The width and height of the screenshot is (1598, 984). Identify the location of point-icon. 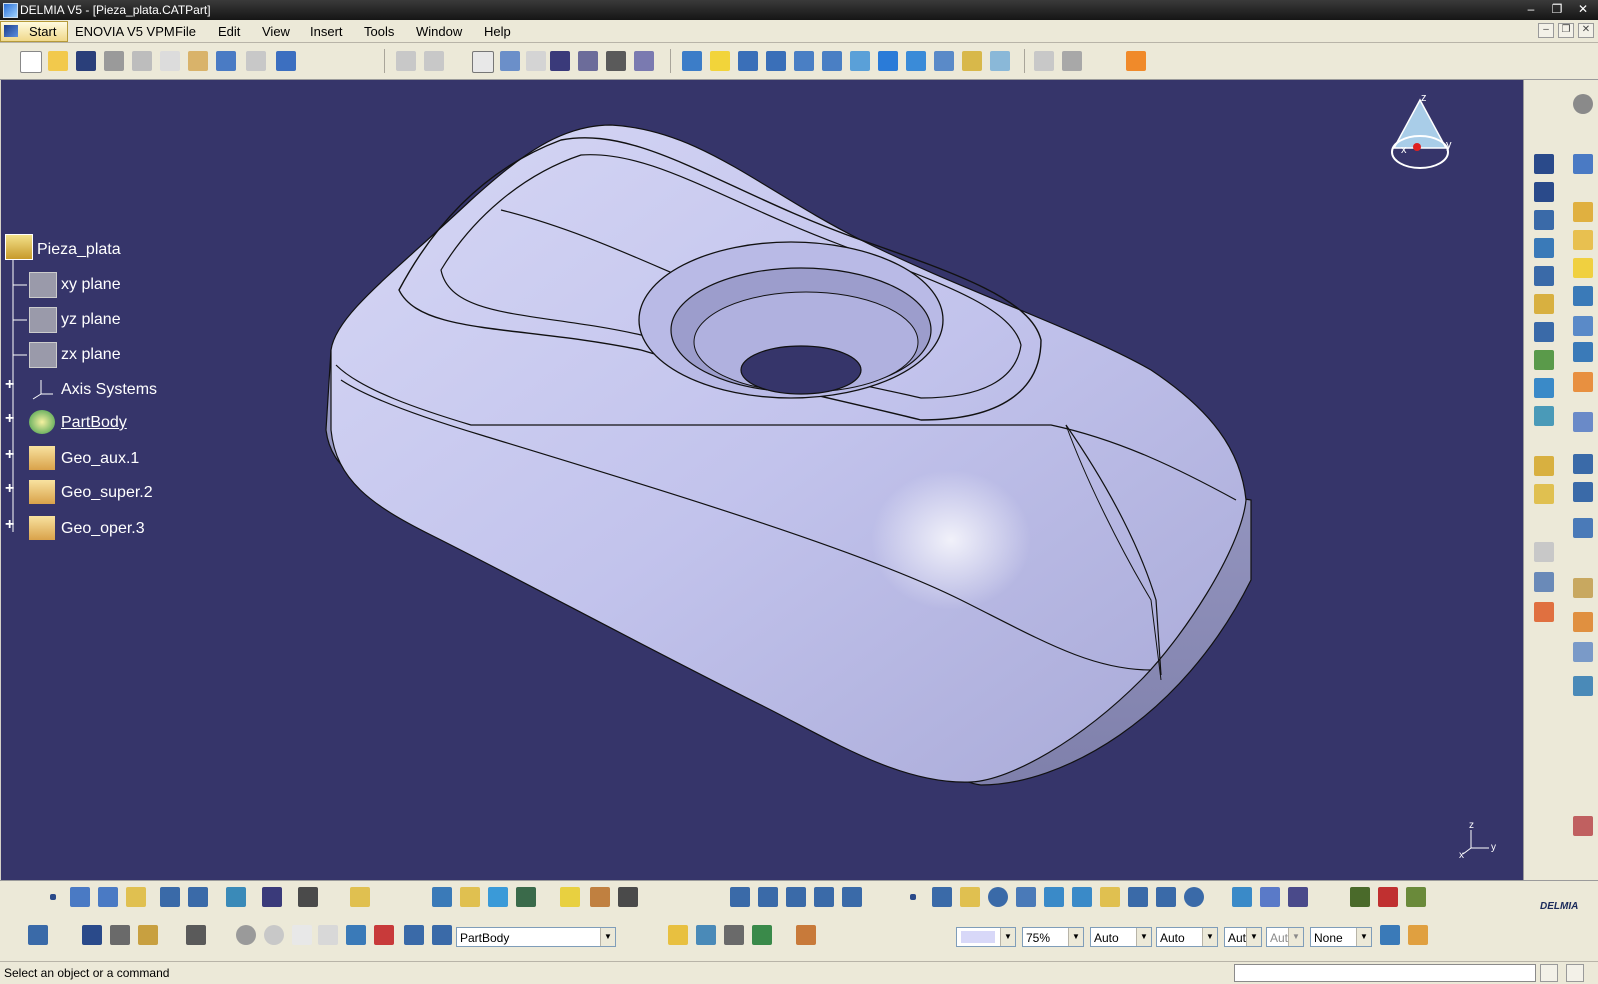
(1583, 352).